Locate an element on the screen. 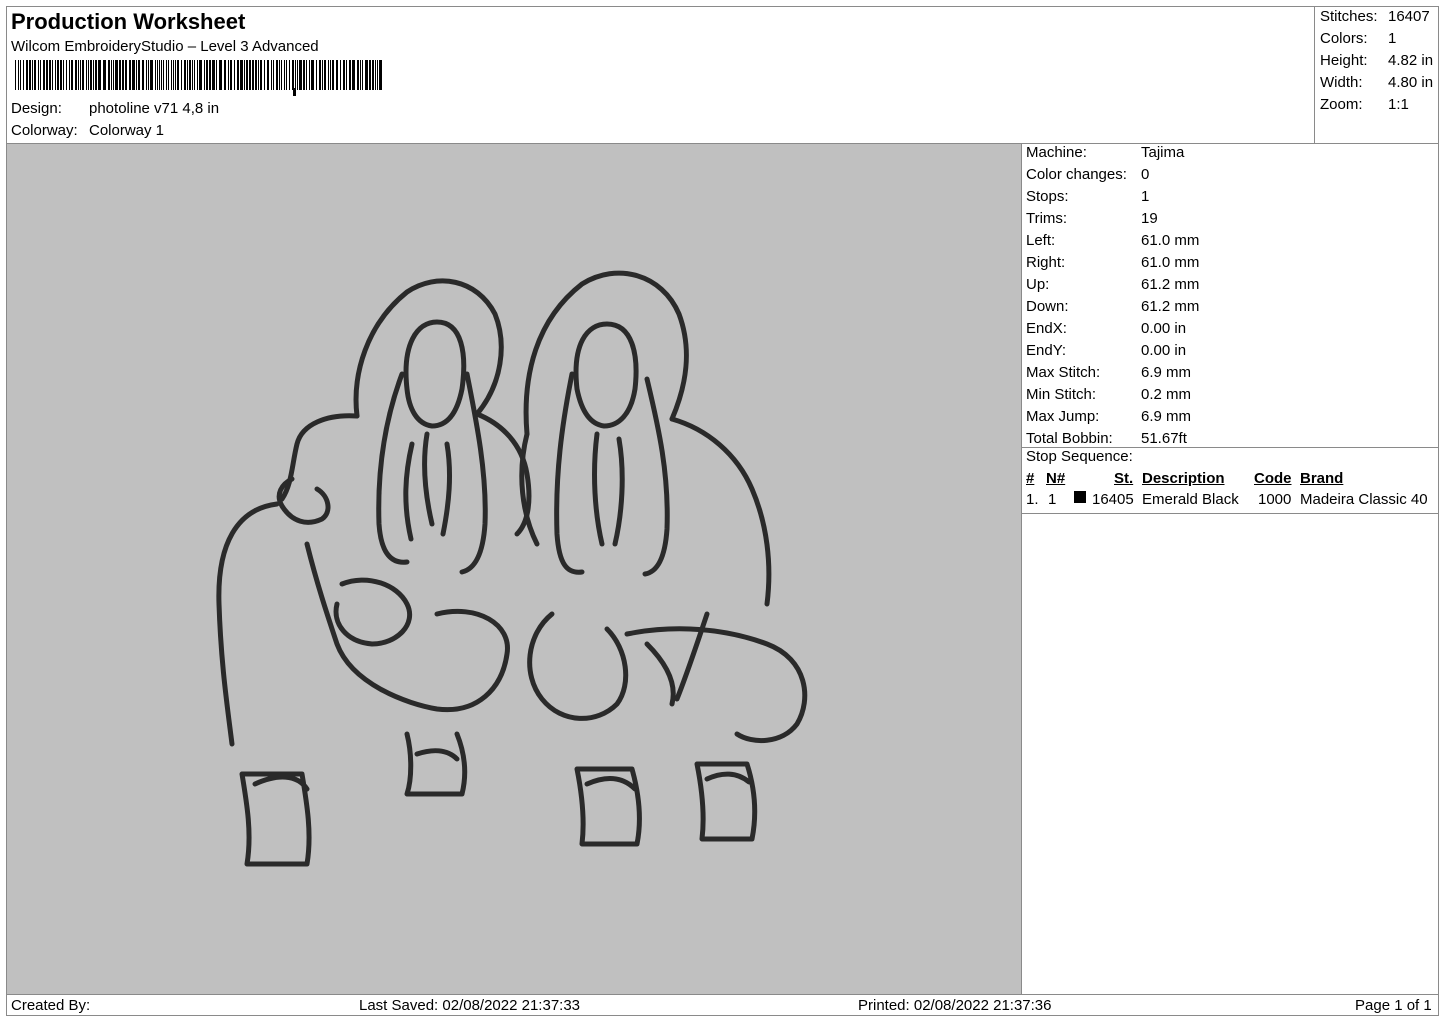 The width and height of the screenshot is (1445, 1021). summary-stitches: Stitches: 16407 is located at coordinates (1375, 16).